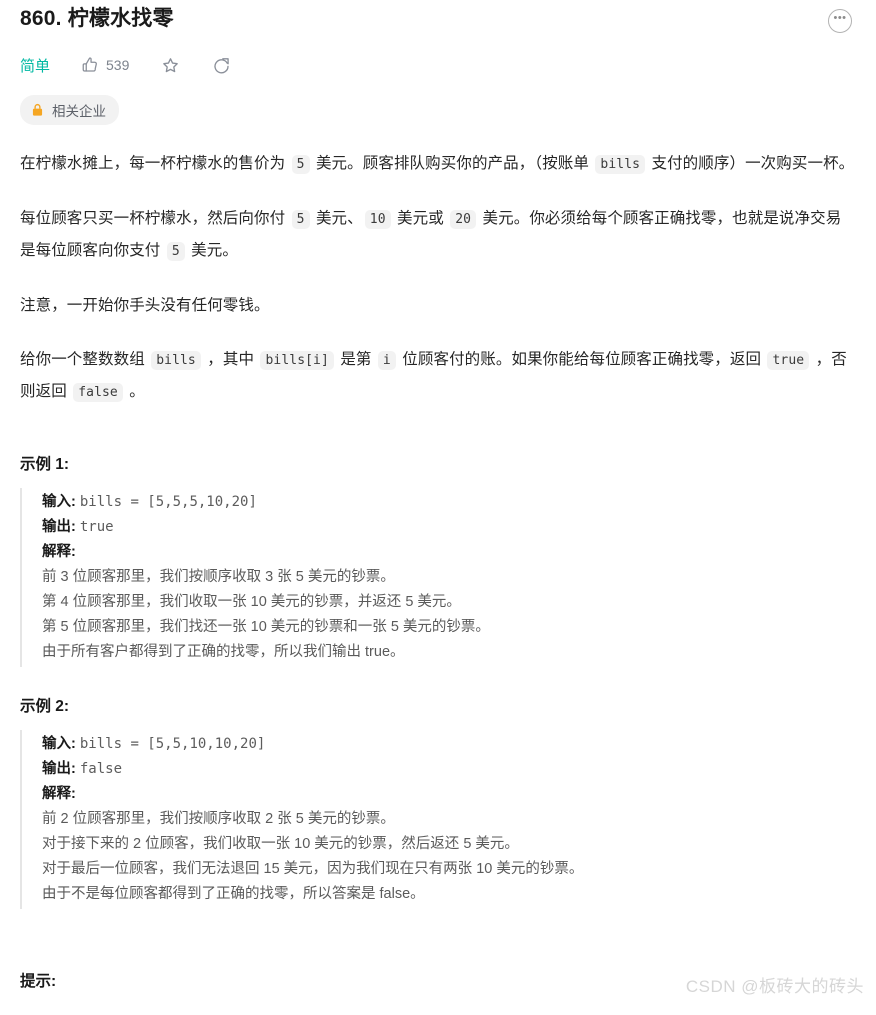 The height and width of the screenshot is (1015, 876). I want to click on difficulty-label: 简单, so click(35, 65).